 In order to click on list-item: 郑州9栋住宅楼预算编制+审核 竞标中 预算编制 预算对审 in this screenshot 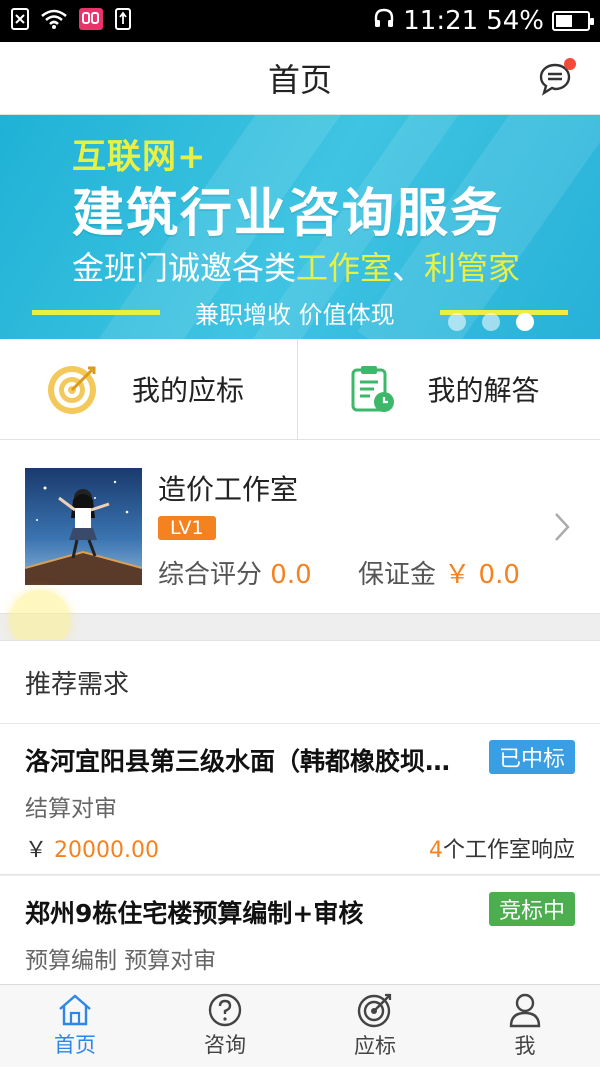, I will do `click(300, 931)`.